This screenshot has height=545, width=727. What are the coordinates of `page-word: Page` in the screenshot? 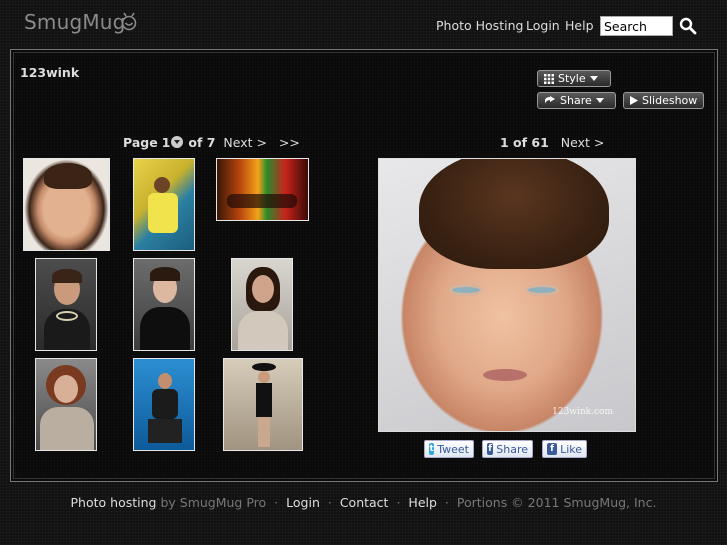 It's located at (140, 142).